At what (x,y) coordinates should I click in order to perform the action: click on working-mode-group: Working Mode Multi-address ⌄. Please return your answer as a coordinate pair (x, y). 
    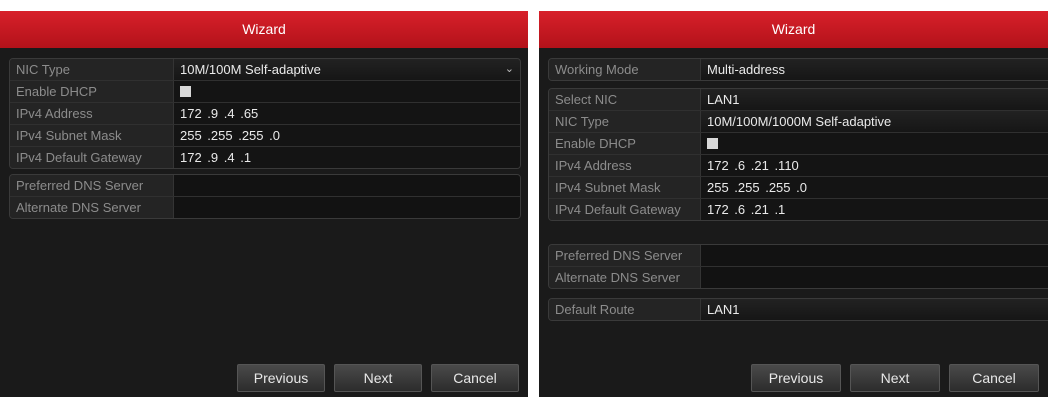
    Looking at the image, I should click on (798, 69).